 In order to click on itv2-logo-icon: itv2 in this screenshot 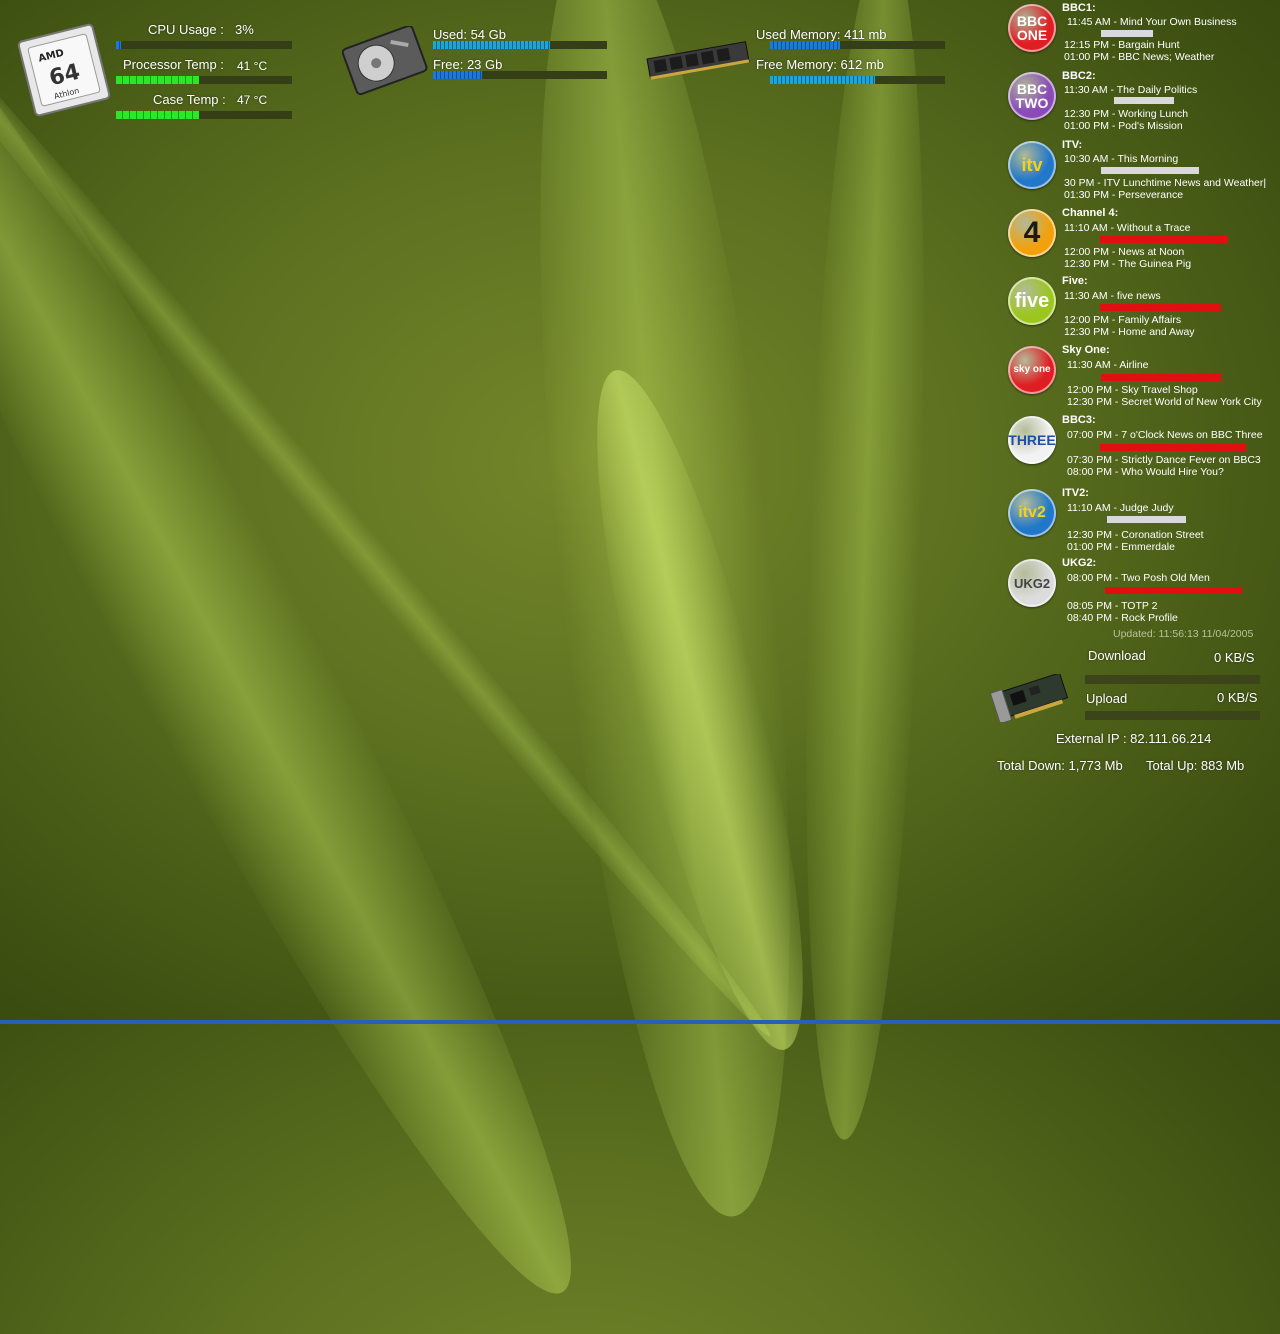, I will do `click(1032, 513)`.